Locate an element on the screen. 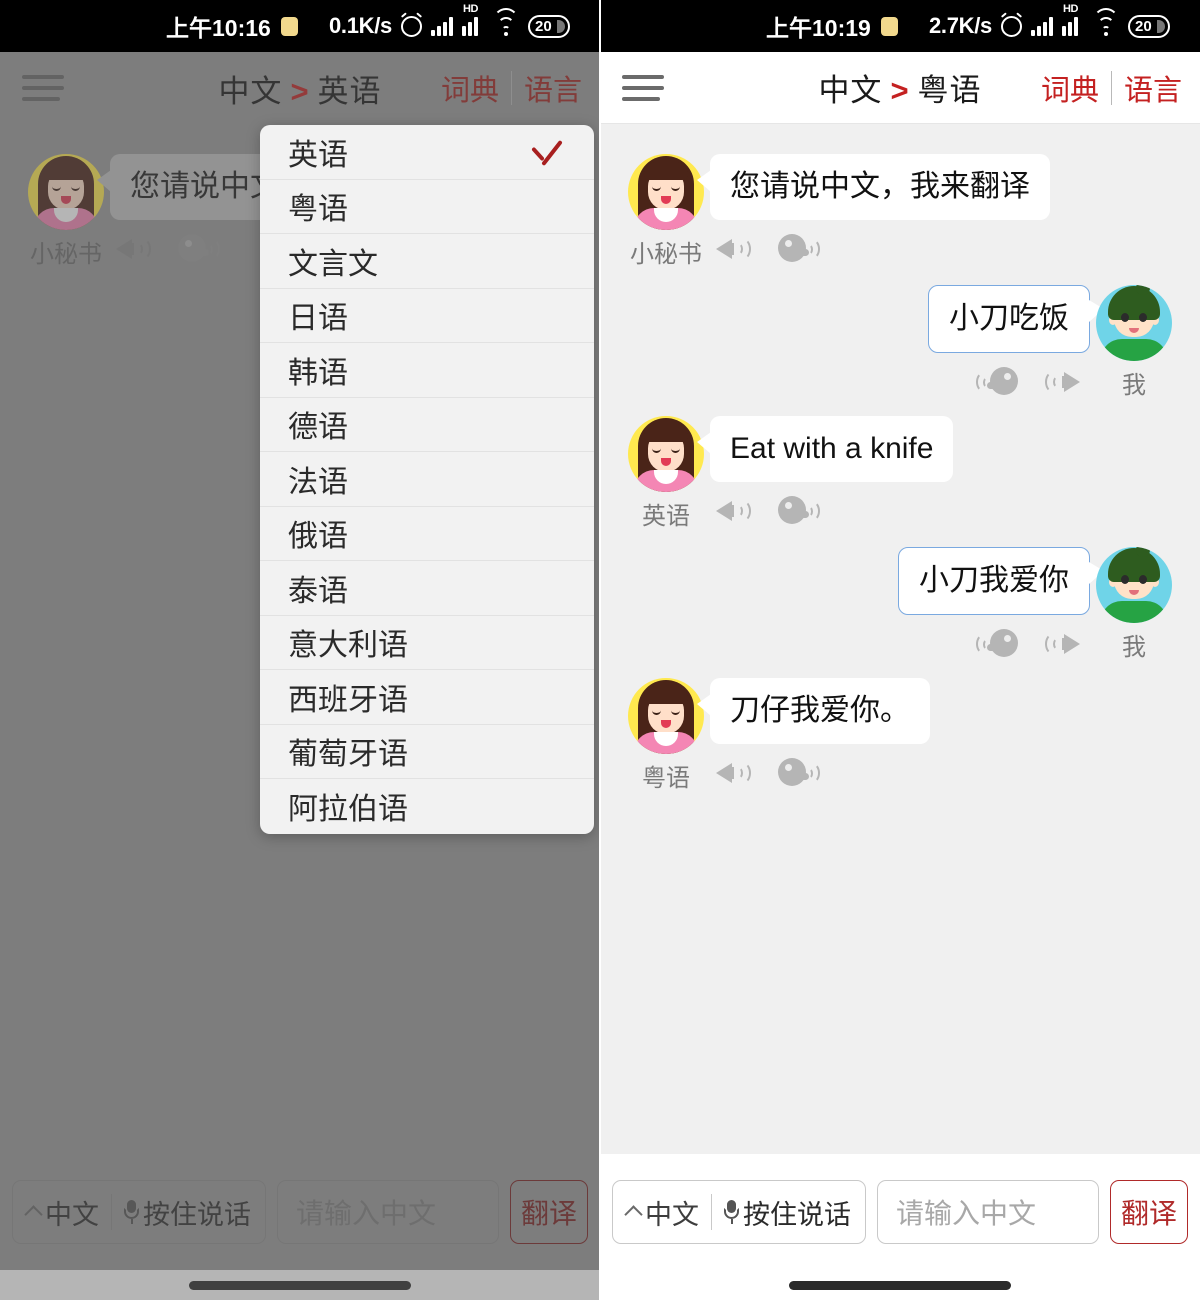 Image resolution: width=1200 pixels, height=1300 pixels. bubble-column: 小刀我爱你 is located at coordinates (1002, 604).